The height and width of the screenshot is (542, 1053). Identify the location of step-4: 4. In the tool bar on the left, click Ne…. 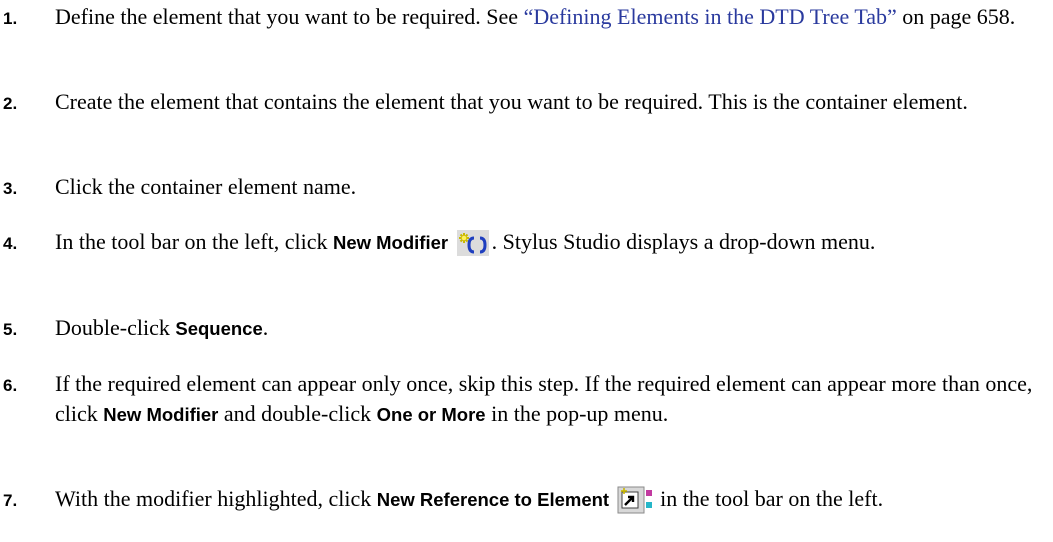
(526, 246).